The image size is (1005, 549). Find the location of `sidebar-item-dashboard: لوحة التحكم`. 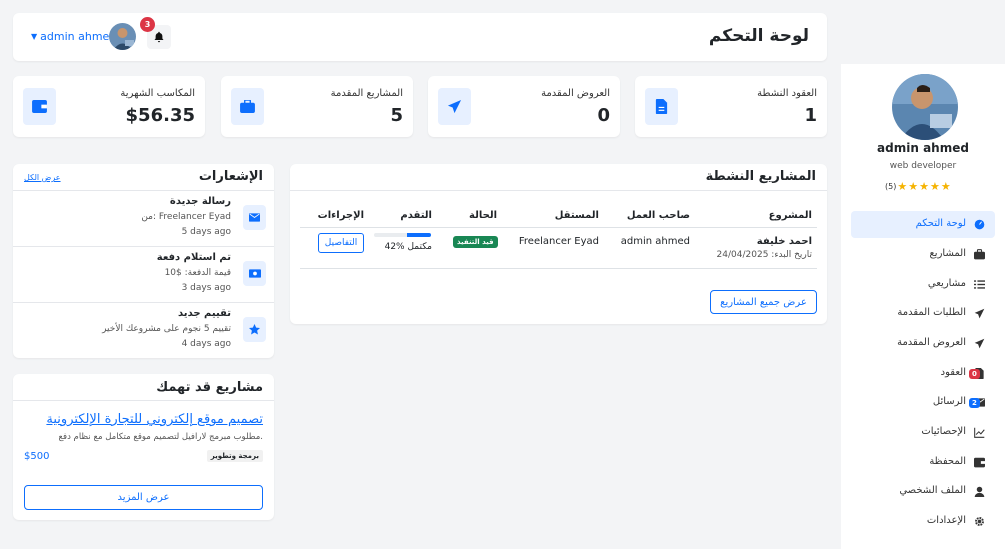

sidebar-item-dashboard: لوحة التحكم is located at coordinates (923, 224).